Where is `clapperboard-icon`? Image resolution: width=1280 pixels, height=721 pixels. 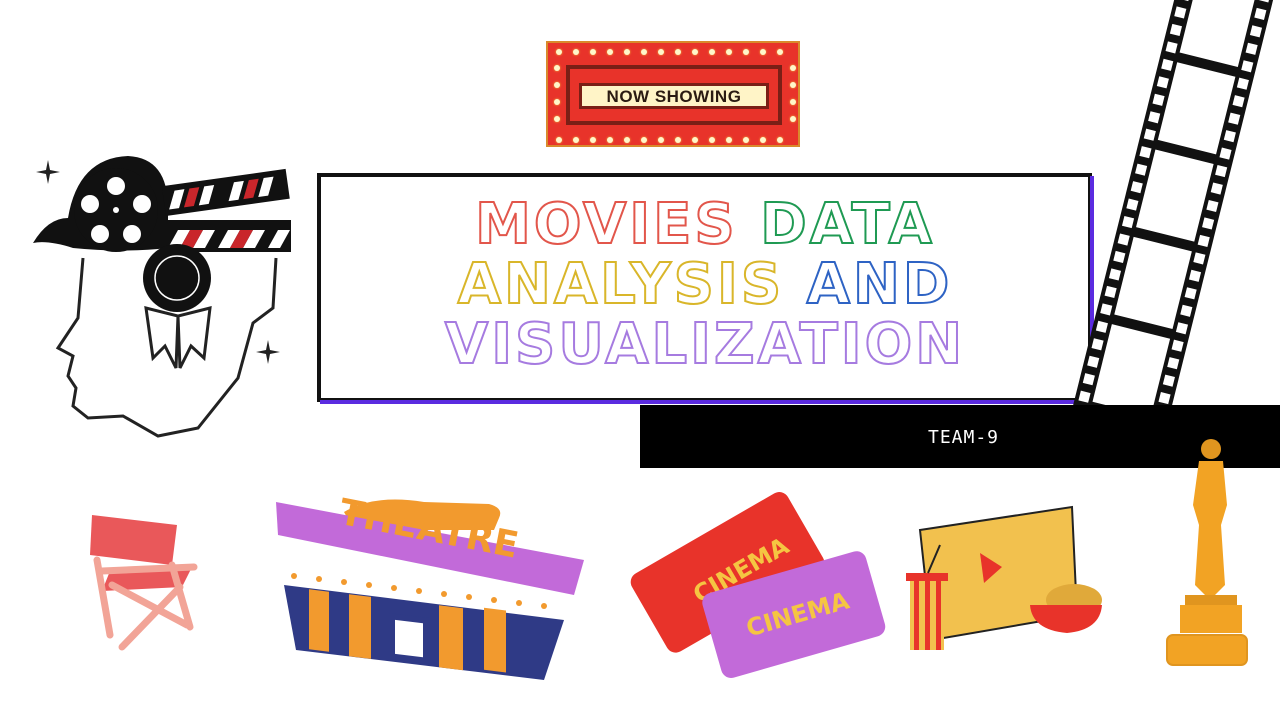
clapperboard-icon is located at coordinates (226, 210).